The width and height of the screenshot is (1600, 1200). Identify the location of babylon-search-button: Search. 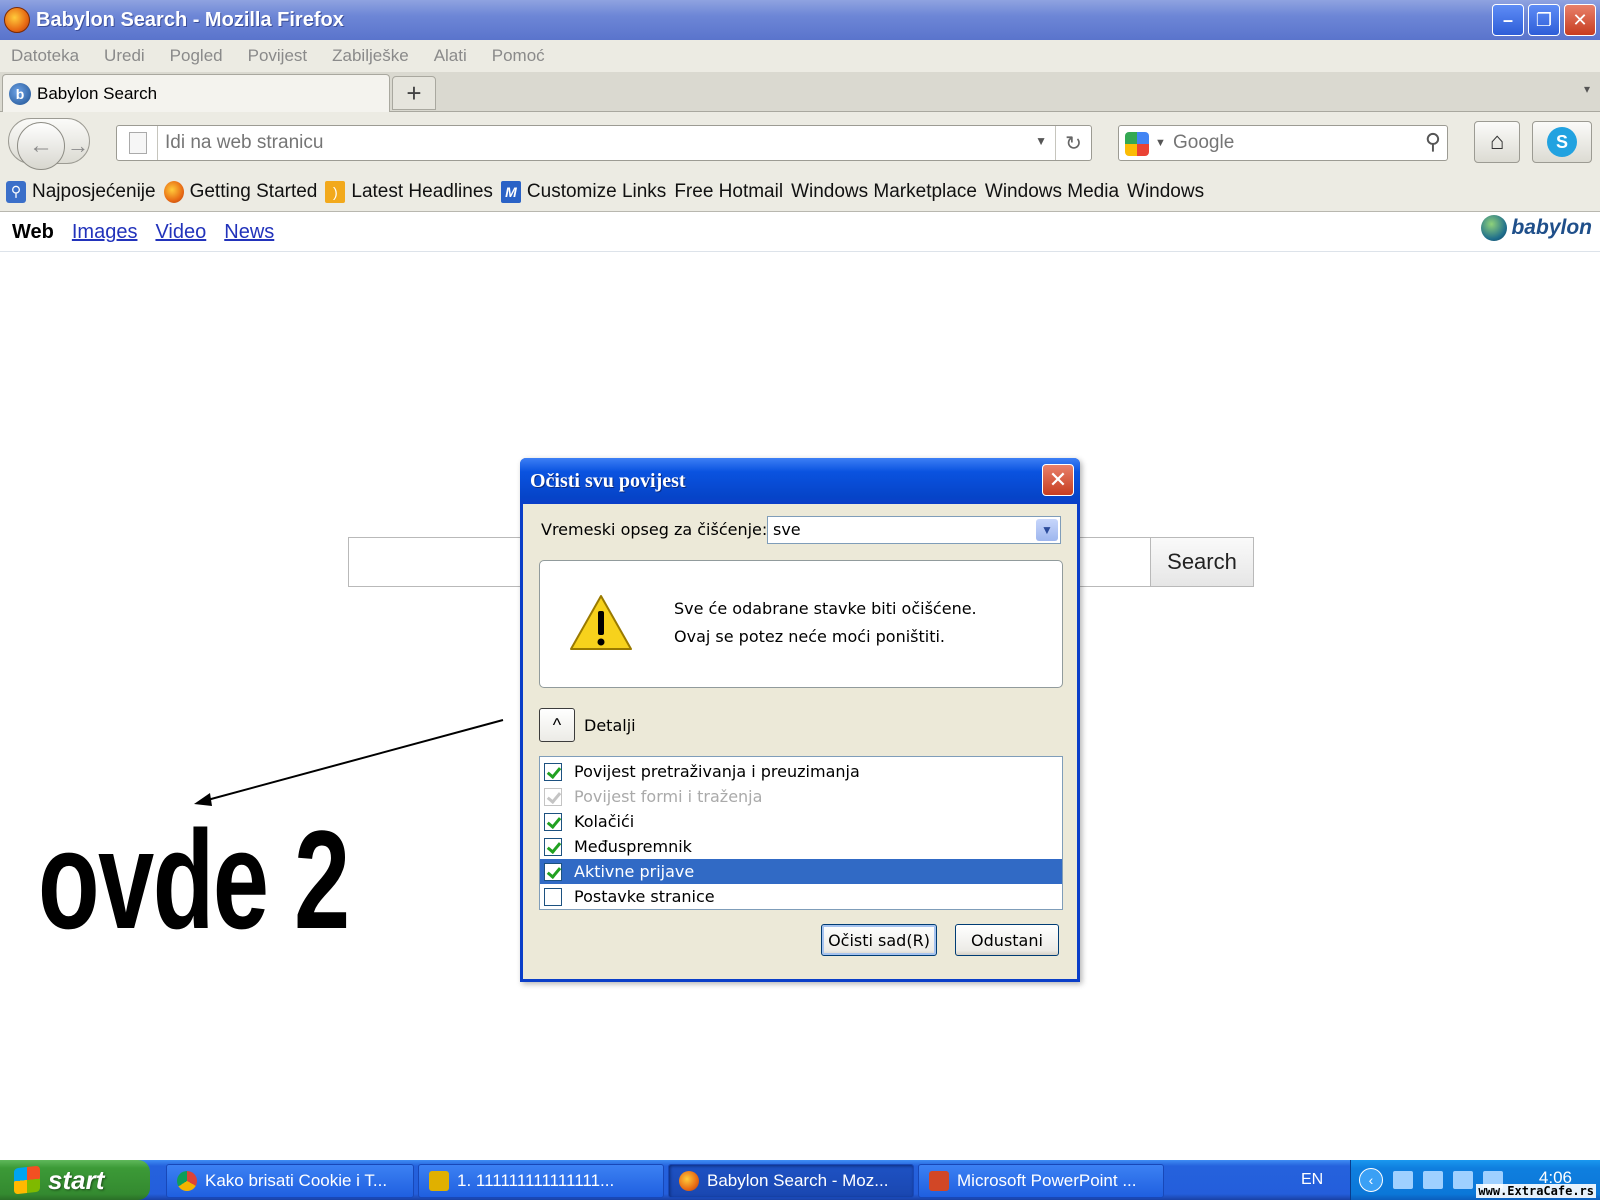
(1202, 562).